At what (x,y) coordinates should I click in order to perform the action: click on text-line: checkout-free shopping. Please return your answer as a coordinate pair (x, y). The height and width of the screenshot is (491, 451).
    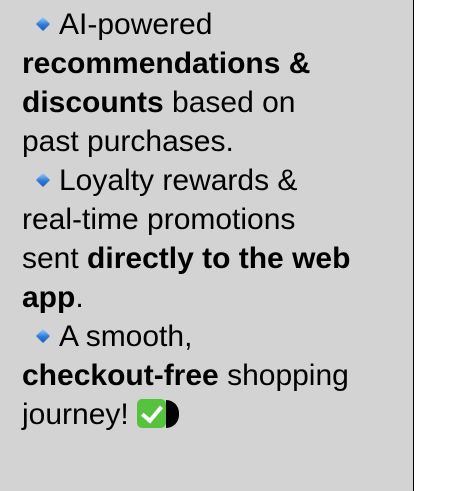
    Looking at the image, I should click on (219, 375).